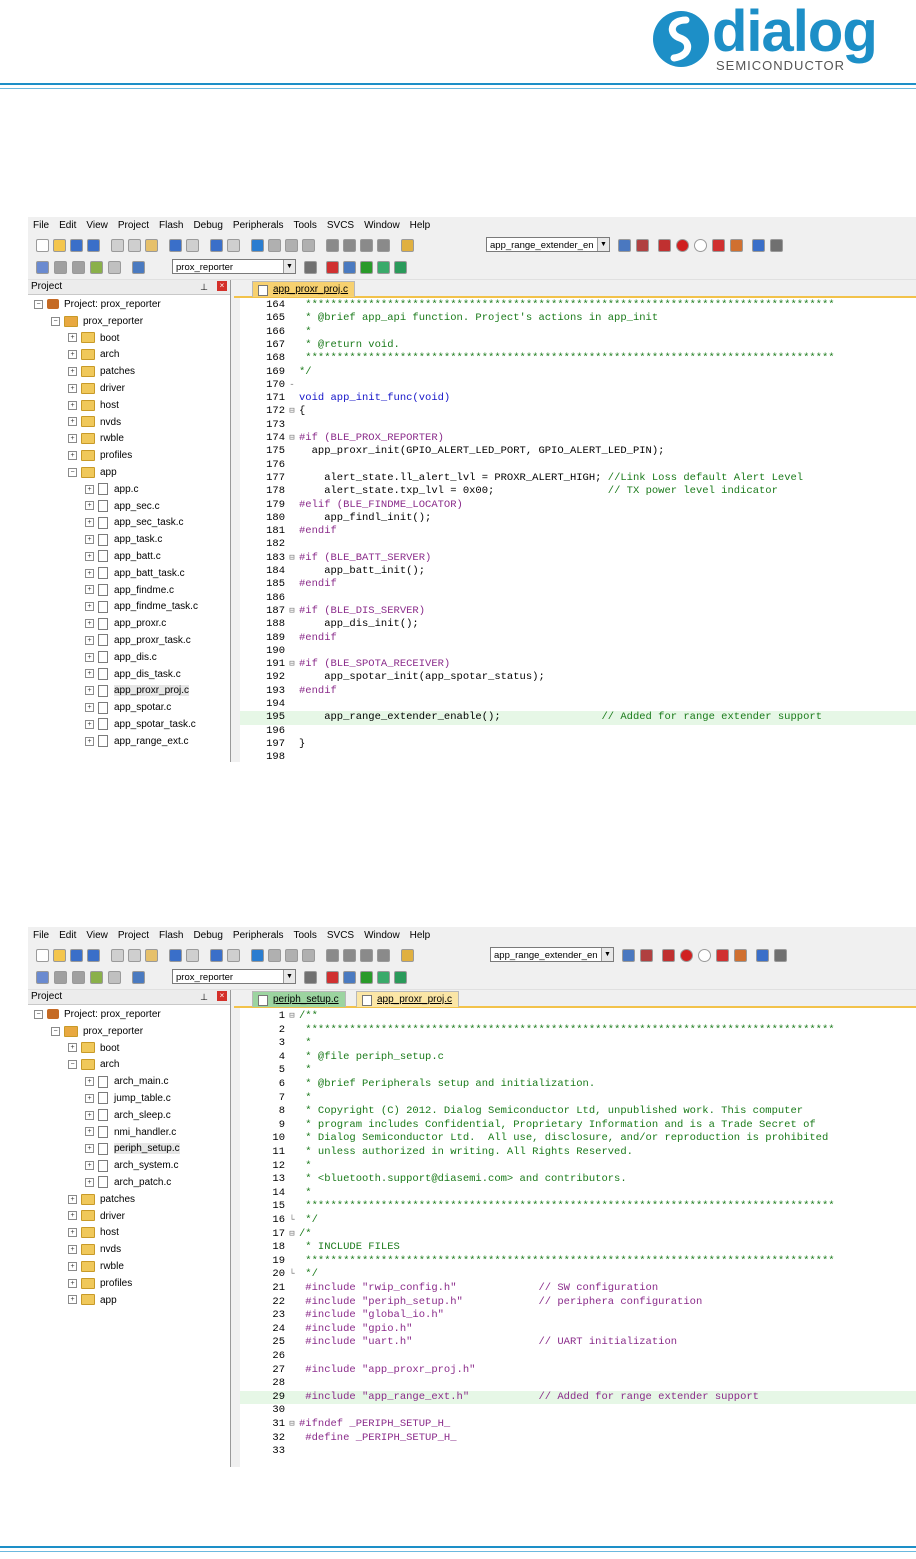  Describe the element at coordinates (41, 934) in the screenshot. I see `menu-item-file: File` at that location.